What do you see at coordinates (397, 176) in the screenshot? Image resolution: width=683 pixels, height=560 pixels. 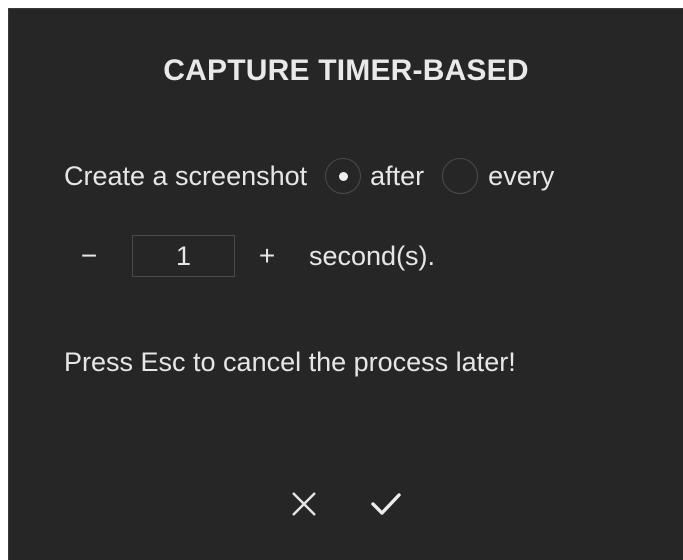 I see `radio-after-label: after` at bounding box center [397, 176].